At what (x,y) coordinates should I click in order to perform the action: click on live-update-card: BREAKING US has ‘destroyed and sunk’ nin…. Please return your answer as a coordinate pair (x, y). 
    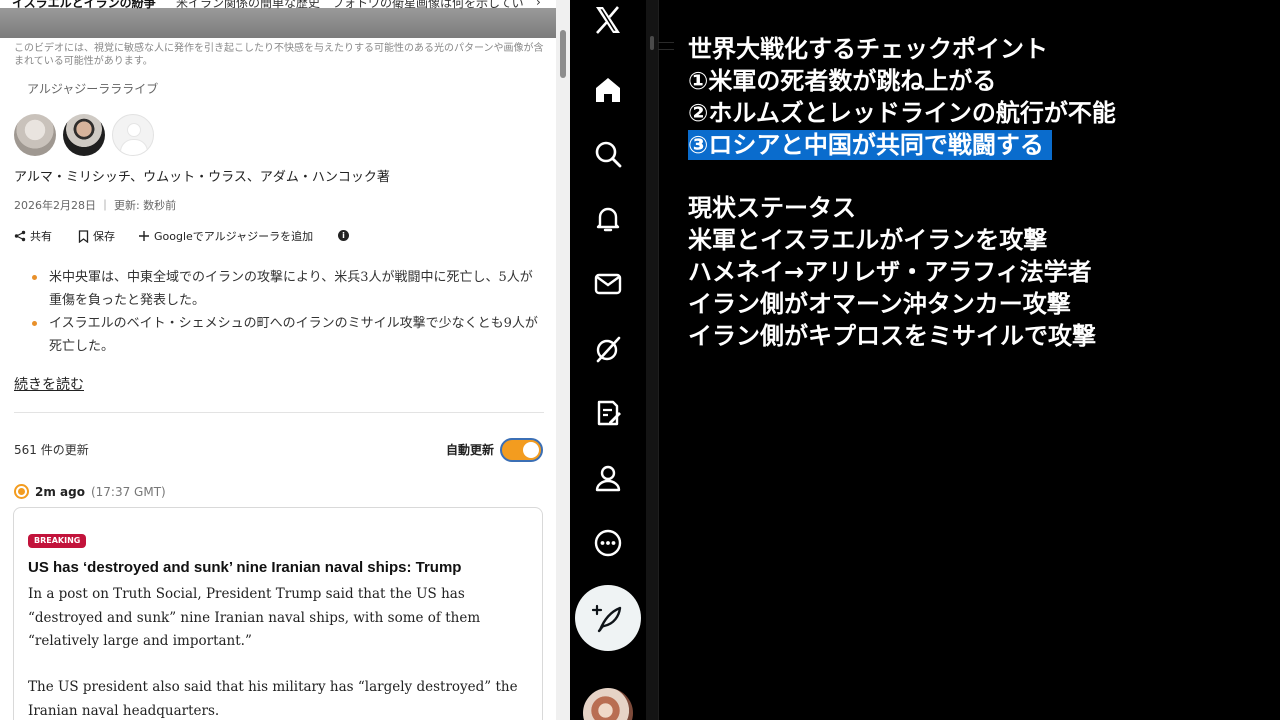
    Looking at the image, I should click on (278, 613).